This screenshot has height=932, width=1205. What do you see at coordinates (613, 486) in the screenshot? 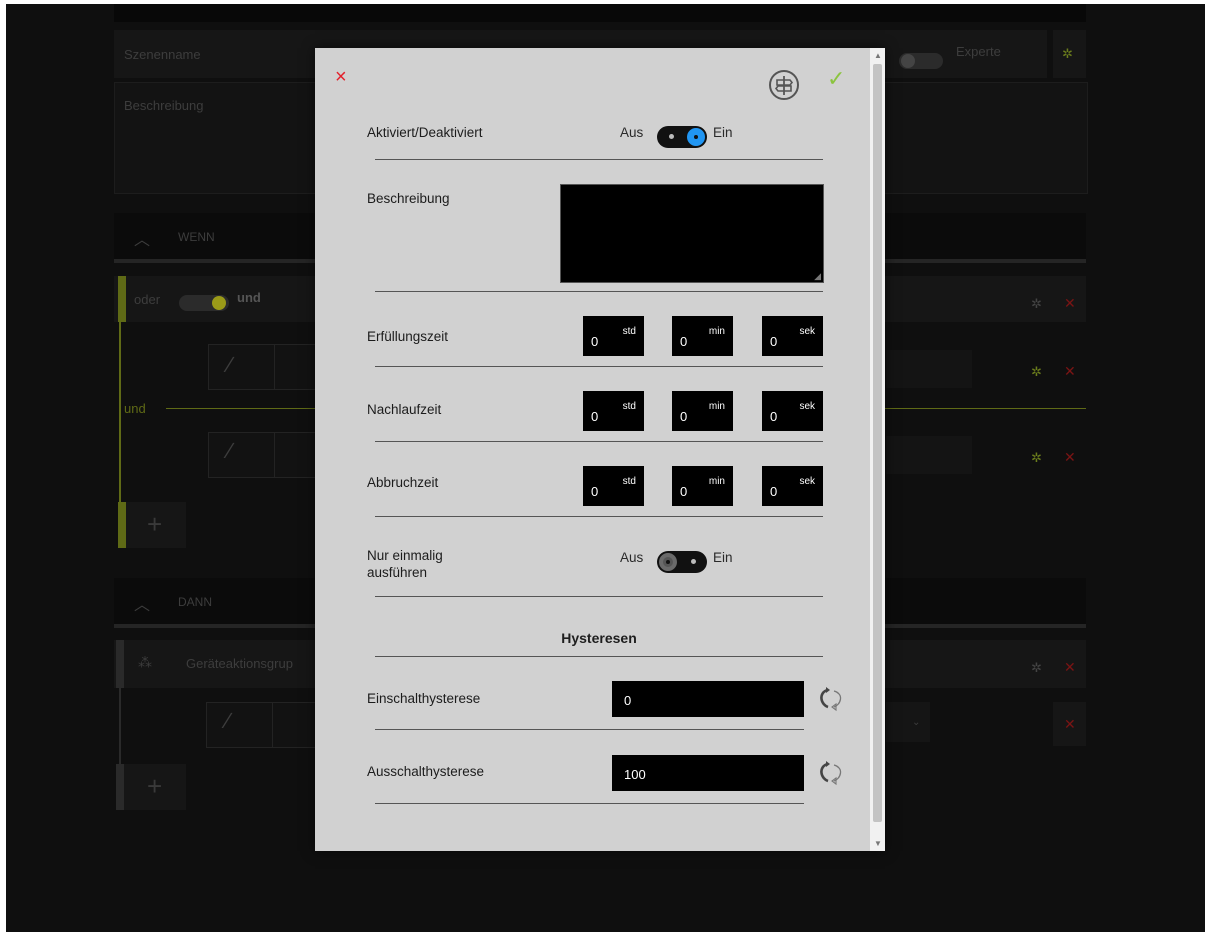
I see `abort-hours-input: 0 std` at bounding box center [613, 486].